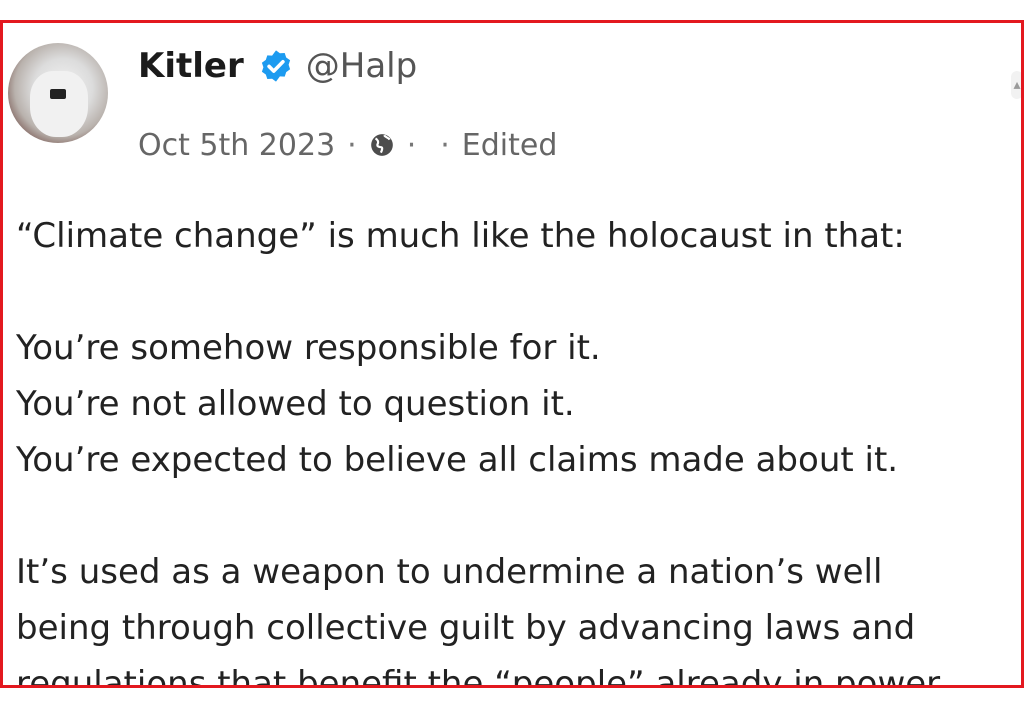 The width and height of the screenshot is (1024, 704). Describe the element at coordinates (308, 348) in the screenshot. I see `post-text-line: You’re somehow responsible for it.` at that location.